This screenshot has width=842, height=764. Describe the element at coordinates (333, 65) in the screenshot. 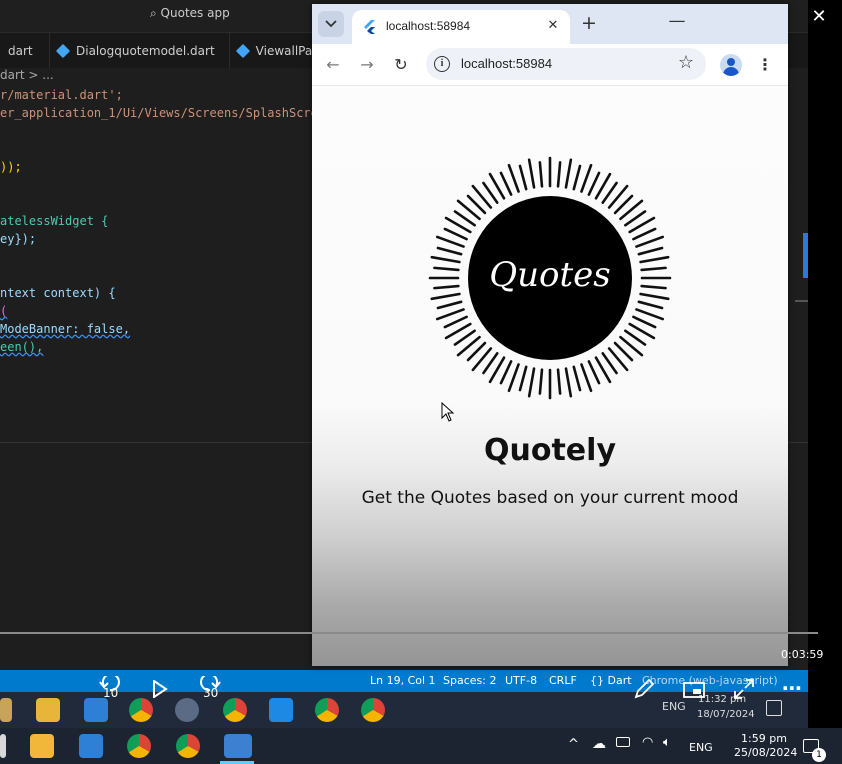

I see `back-icon: ←` at that location.